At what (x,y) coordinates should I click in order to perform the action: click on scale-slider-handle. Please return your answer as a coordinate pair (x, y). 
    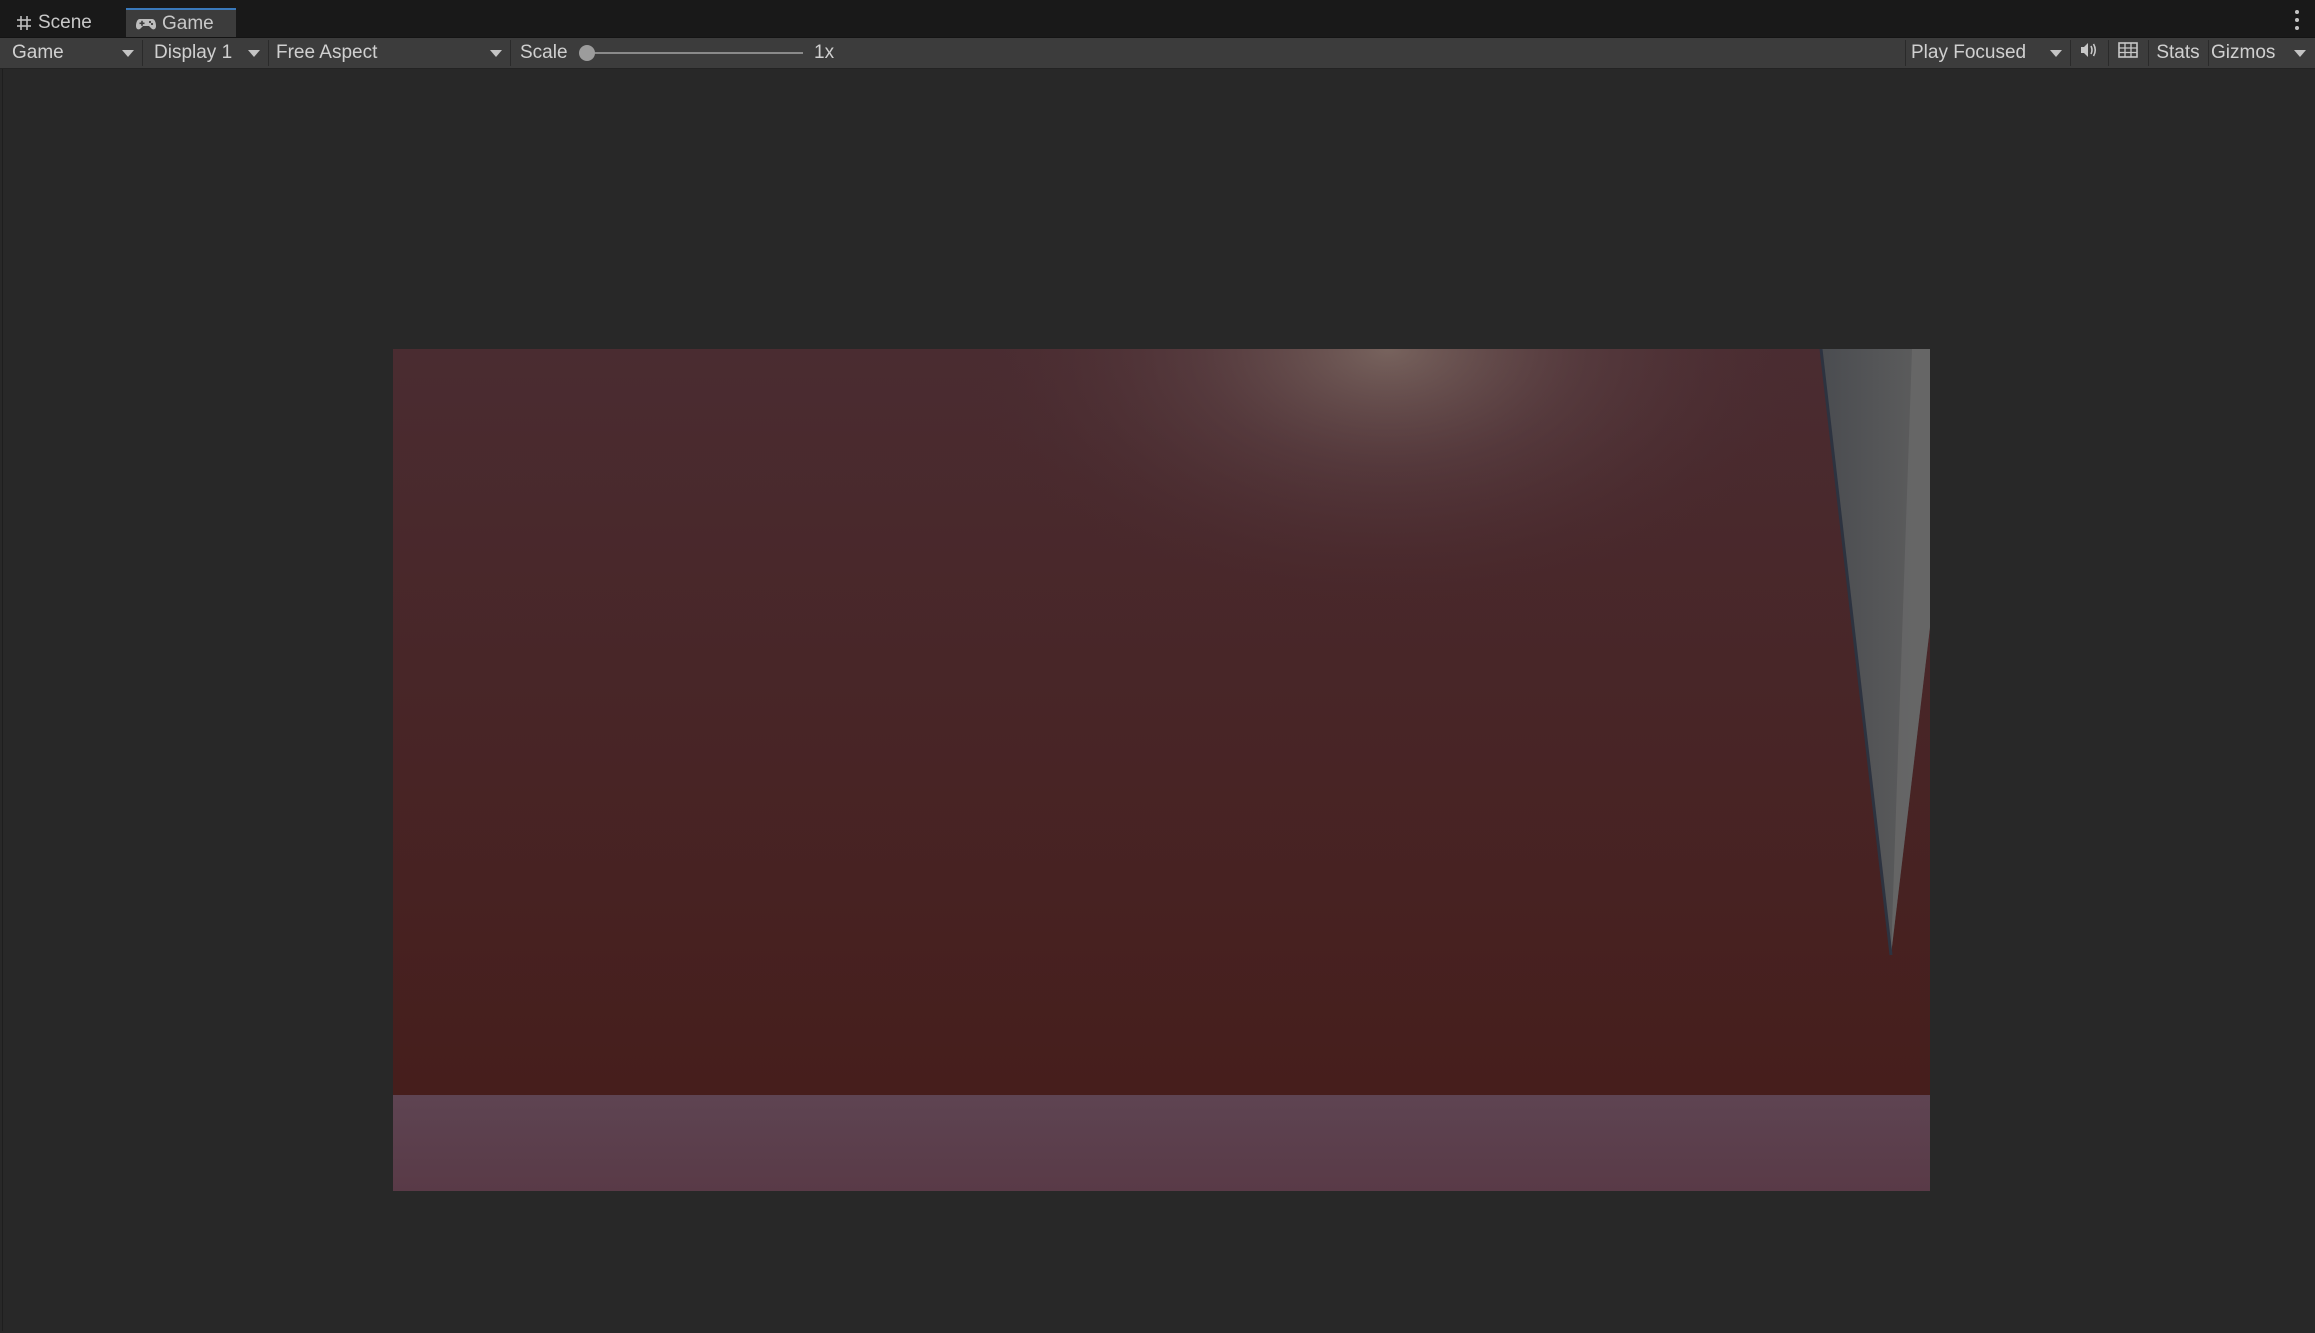
    Looking at the image, I should click on (587, 53).